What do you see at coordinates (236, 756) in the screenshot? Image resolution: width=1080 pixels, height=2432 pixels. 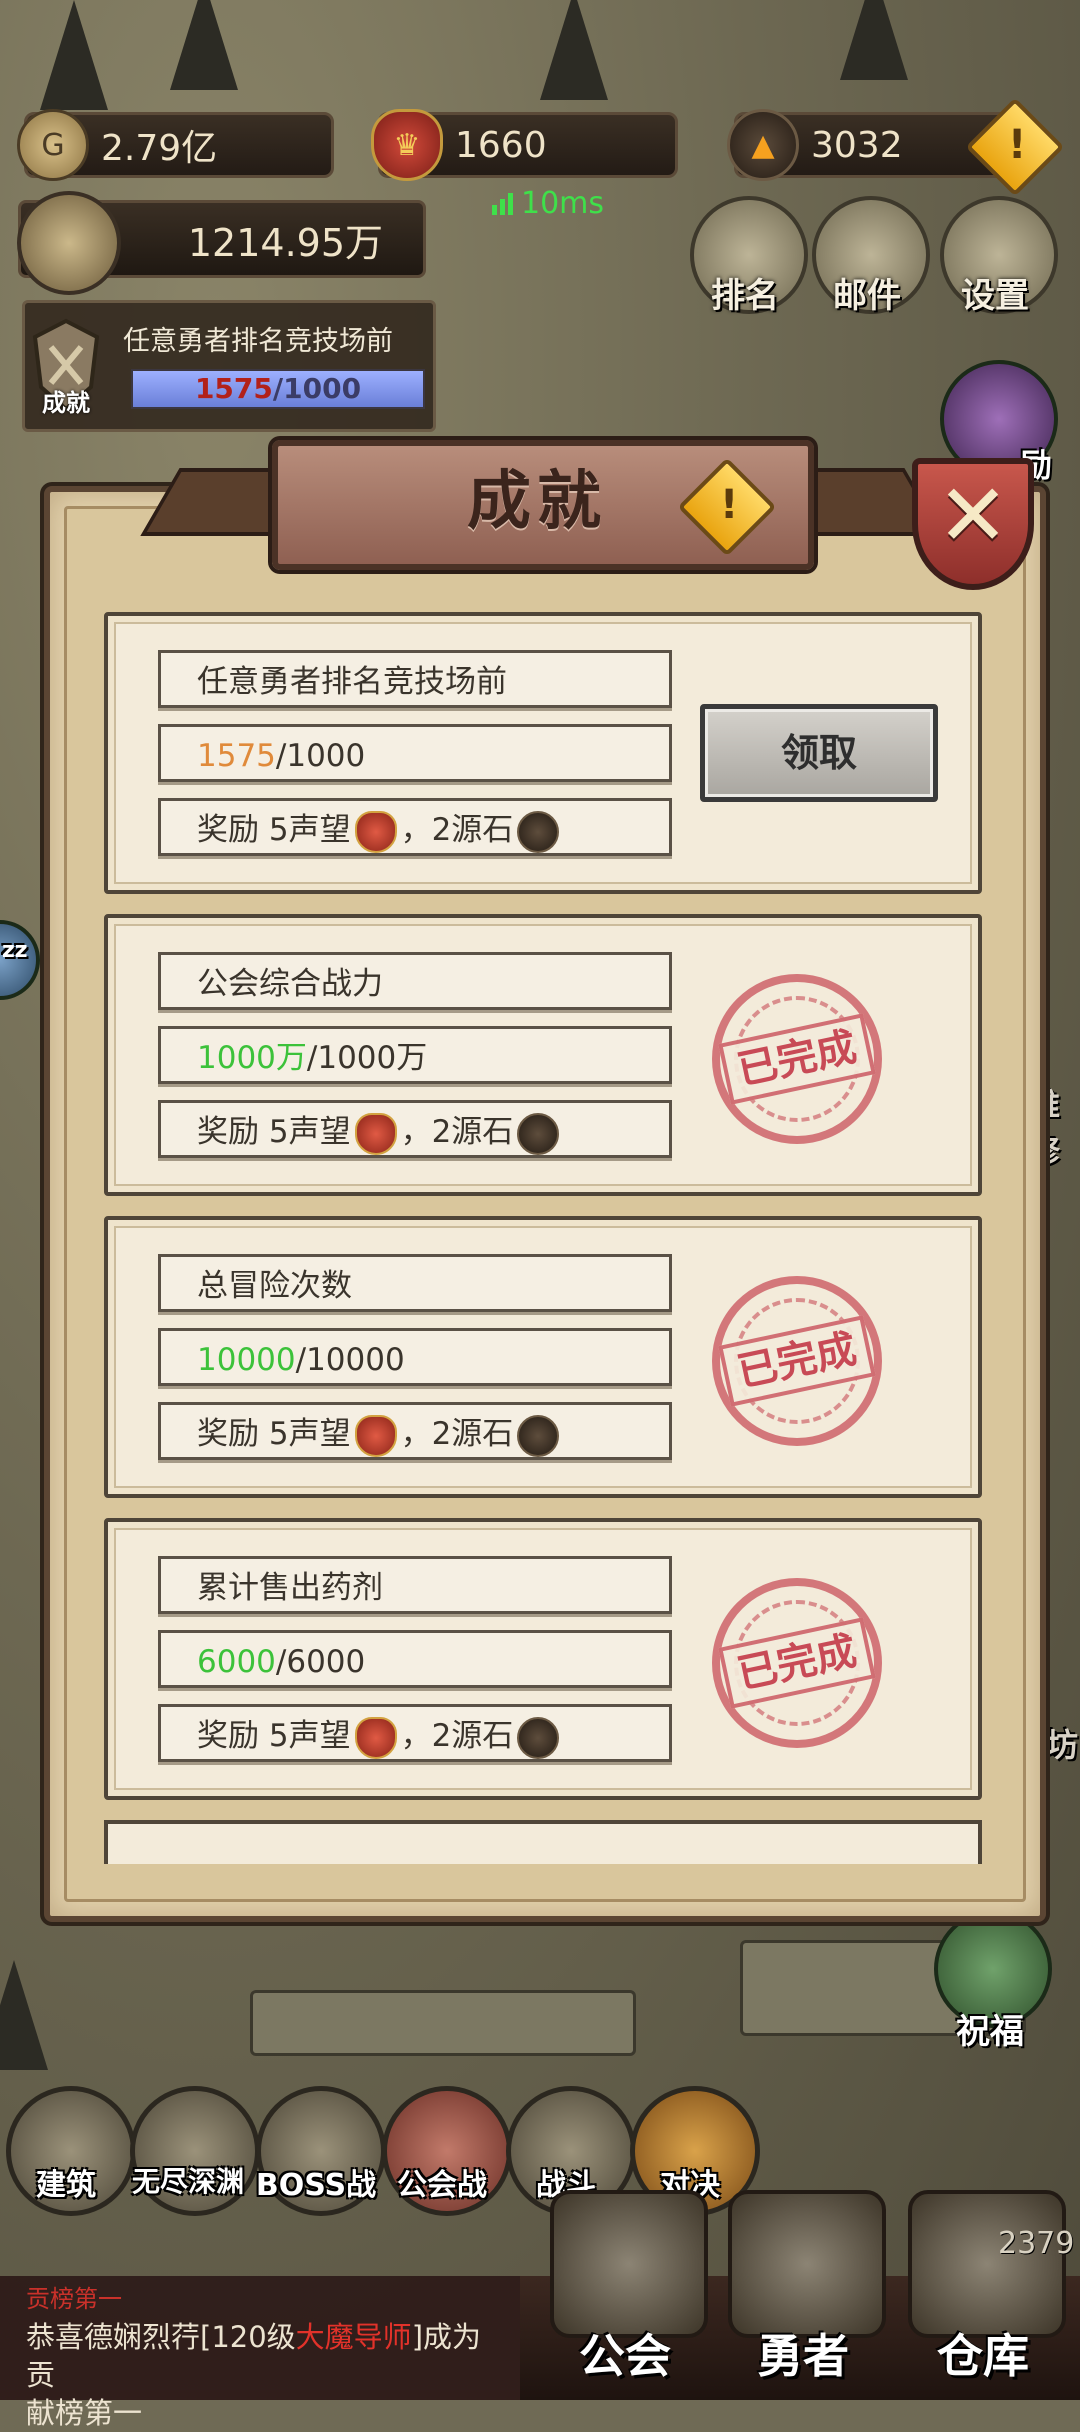 I see `progress-current: 1575` at bounding box center [236, 756].